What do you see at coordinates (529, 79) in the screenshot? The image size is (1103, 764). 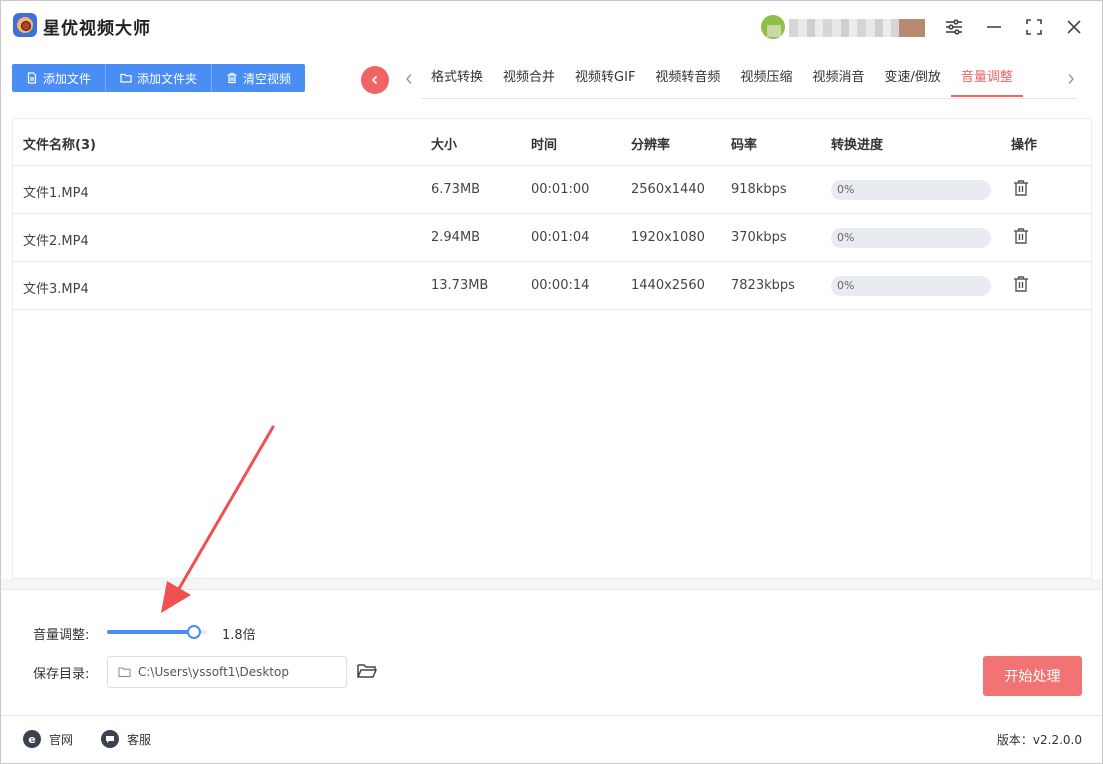 I see `tab-2: 视频合并` at bounding box center [529, 79].